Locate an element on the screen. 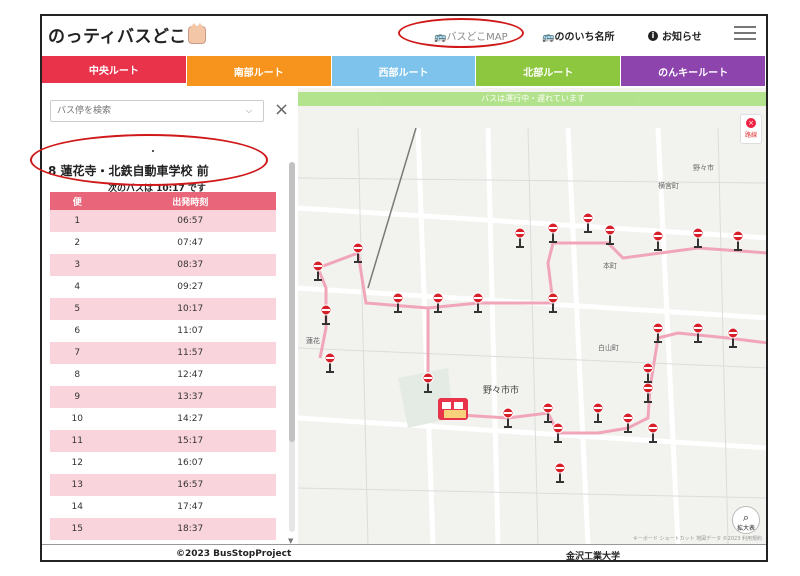 Image resolution: width=800 pixels, height=576 pixels. magnifier-icon: ⌕ is located at coordinates (746, 517).